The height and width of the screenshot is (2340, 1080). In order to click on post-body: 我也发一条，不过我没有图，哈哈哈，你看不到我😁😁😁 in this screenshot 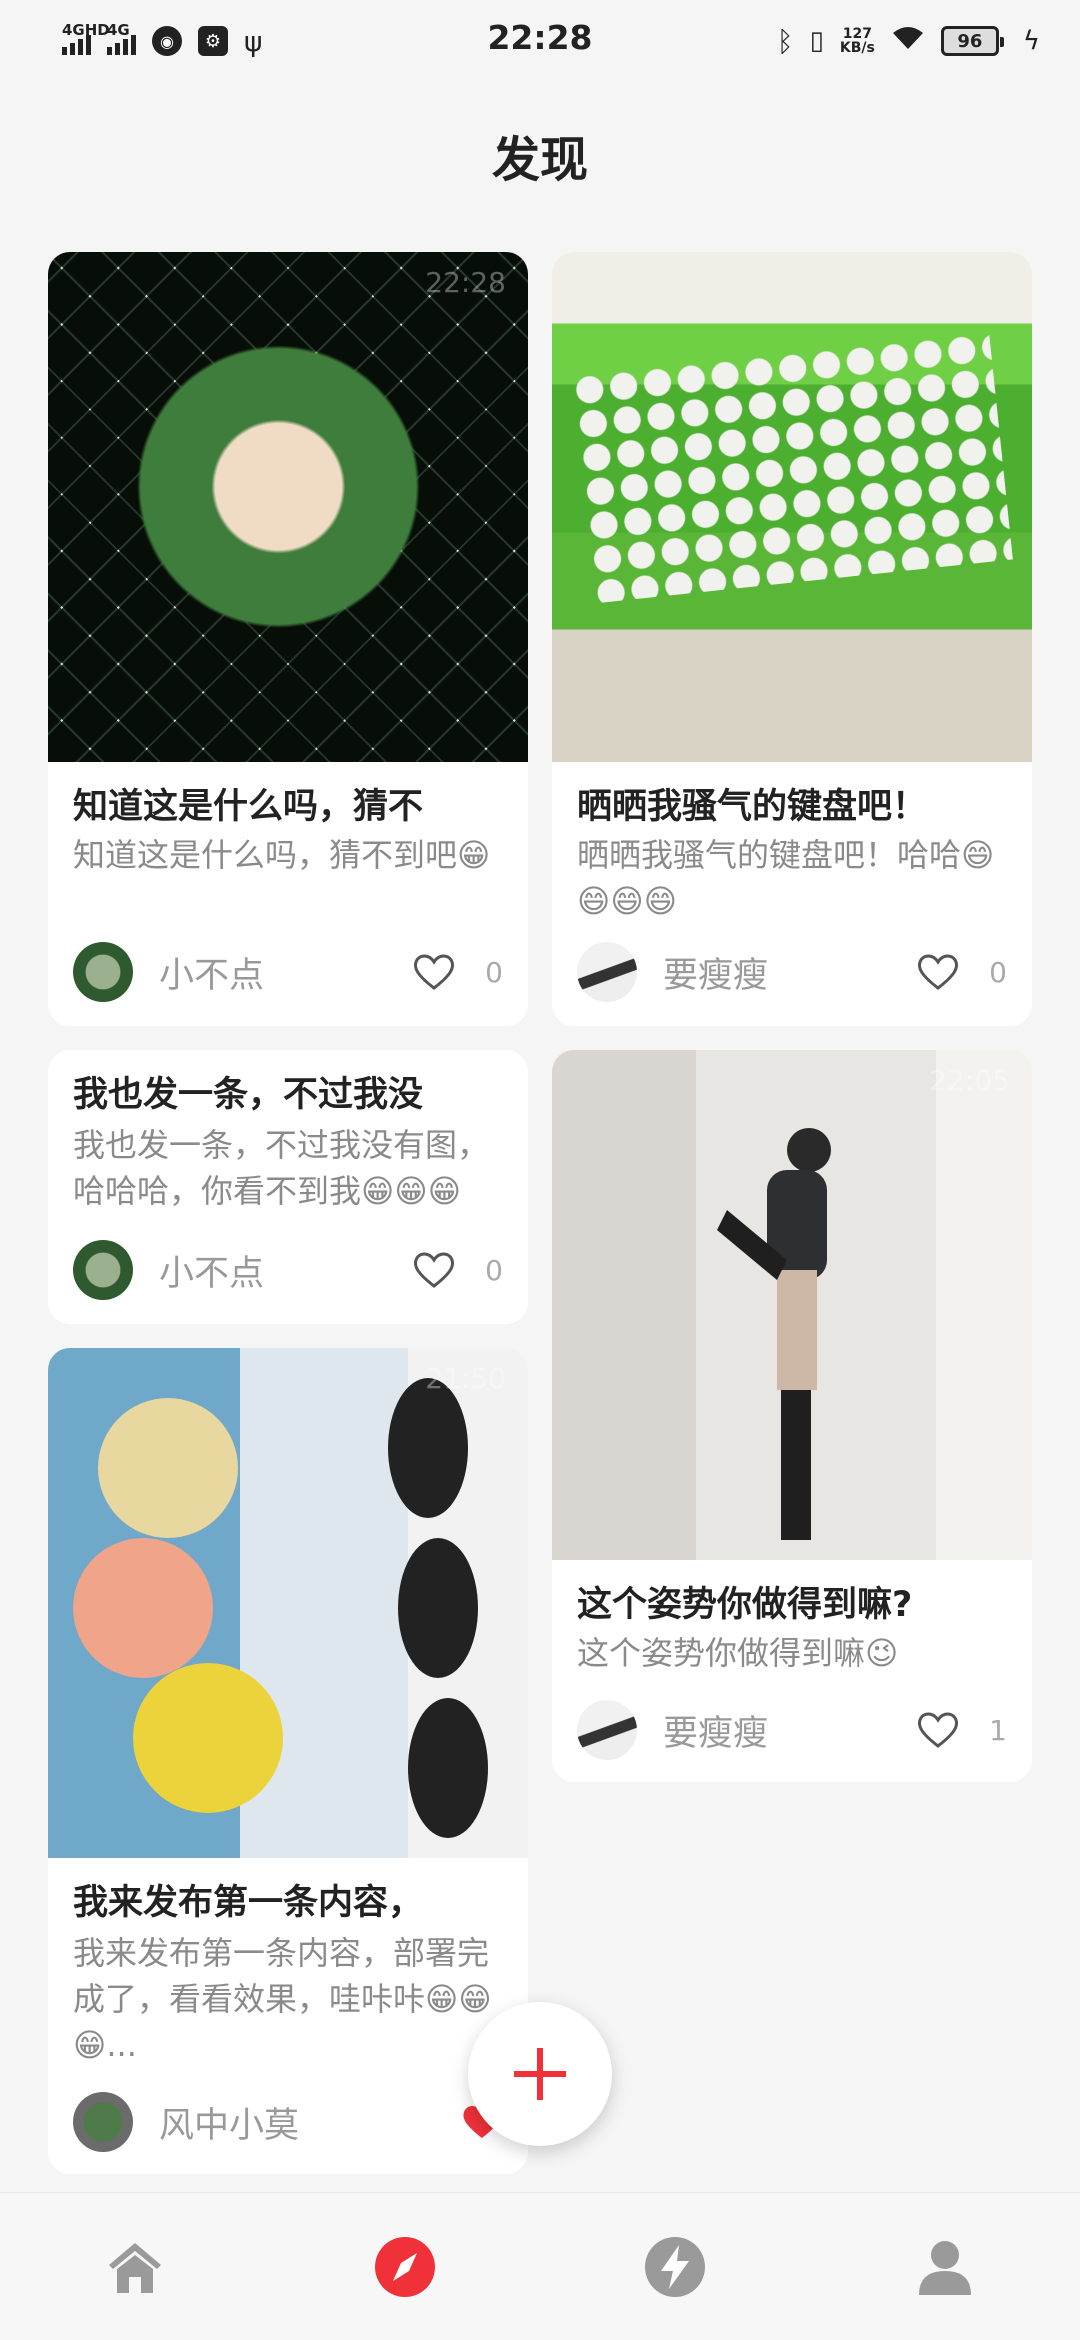, I will do `click(281, 1168)`.